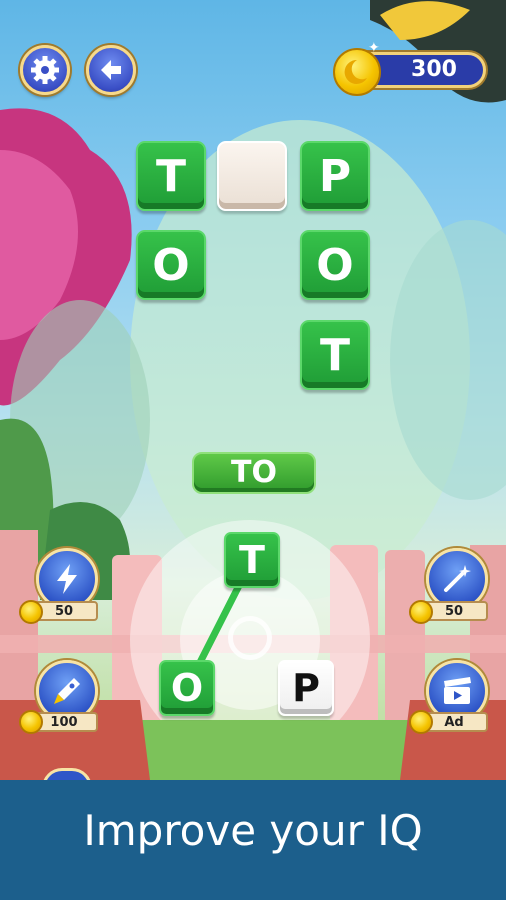  What do you see at coordinates (306, 688) in the screenshot?
I see `wheel-letter: P` at bounding box center [306, 688].